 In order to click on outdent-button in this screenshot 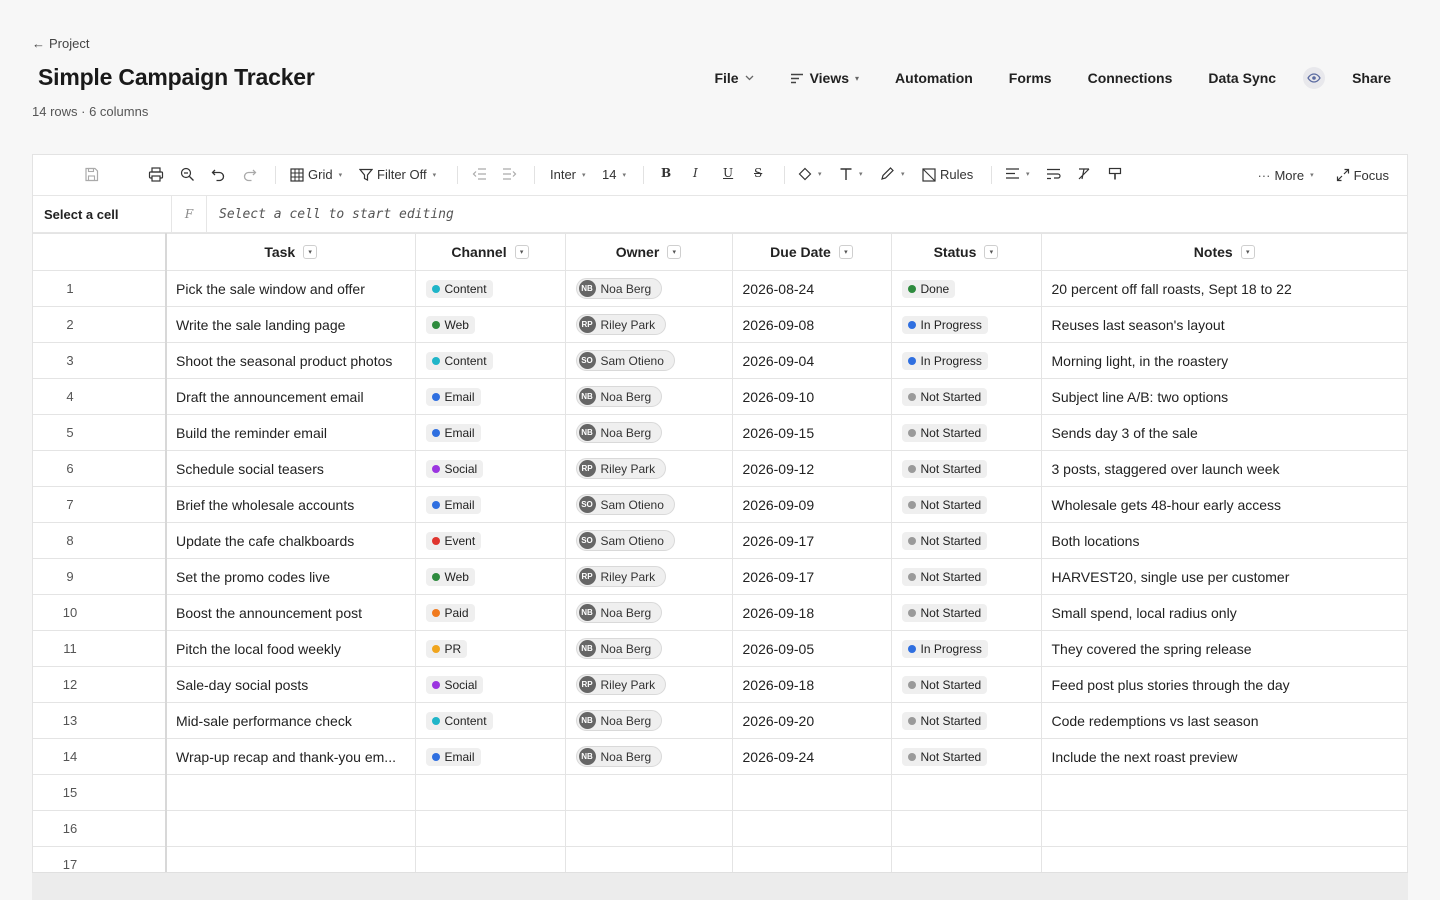, I will do `click(479, 174)`.